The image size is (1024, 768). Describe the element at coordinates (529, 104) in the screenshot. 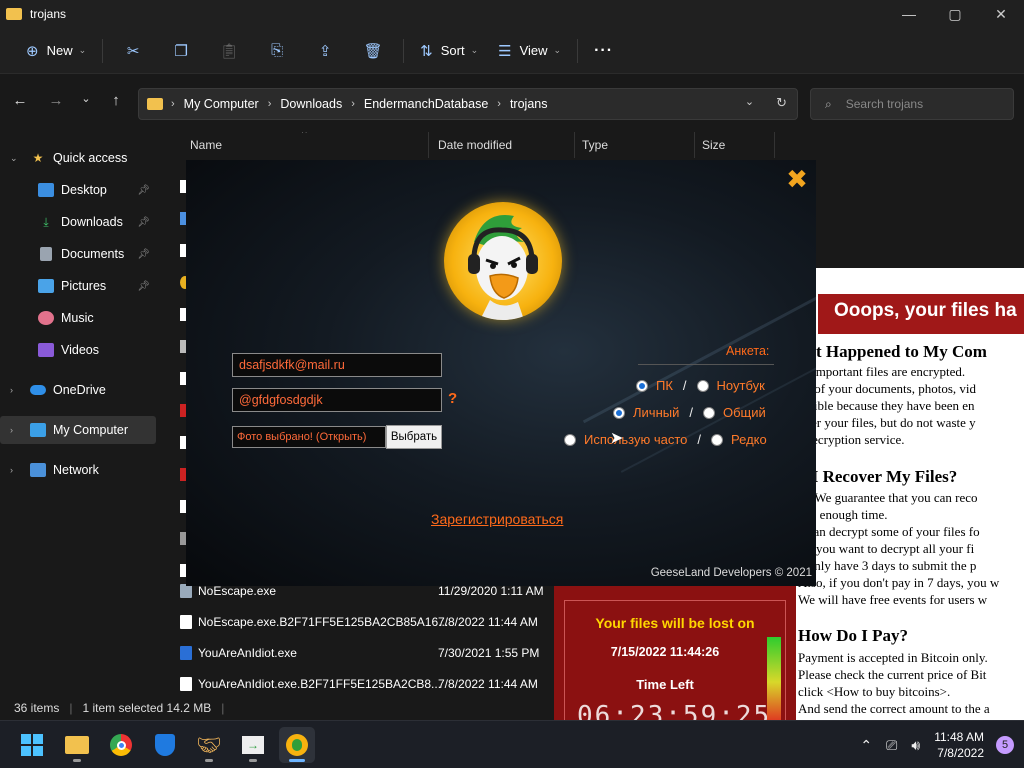

I see `breadcrumb-trojans: trojans` at that location.